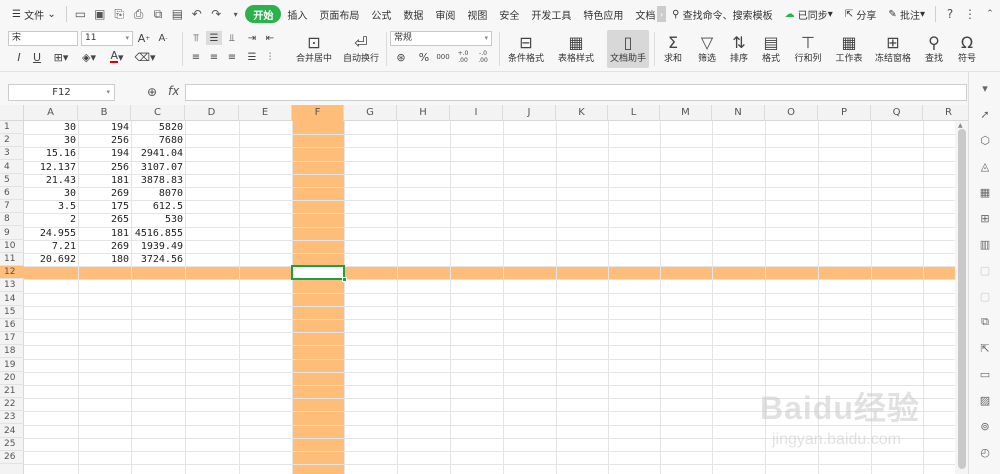 Image resolution: width=1000 pixels, height=474 pixels. What do you see at coordinates (214, 57) in the screenshot?
I see `align-center-icon: ≡` at bounding box center [214, 57].